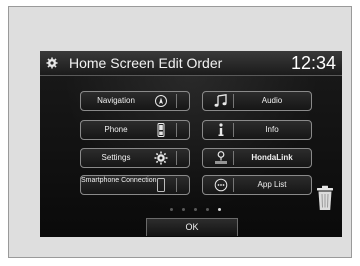 This screenshot has height=266, width=360. What do you see at coordinates (116, 157) in the screenshot?
I see `tile-label: Settings` at bounding box center [116, 157].